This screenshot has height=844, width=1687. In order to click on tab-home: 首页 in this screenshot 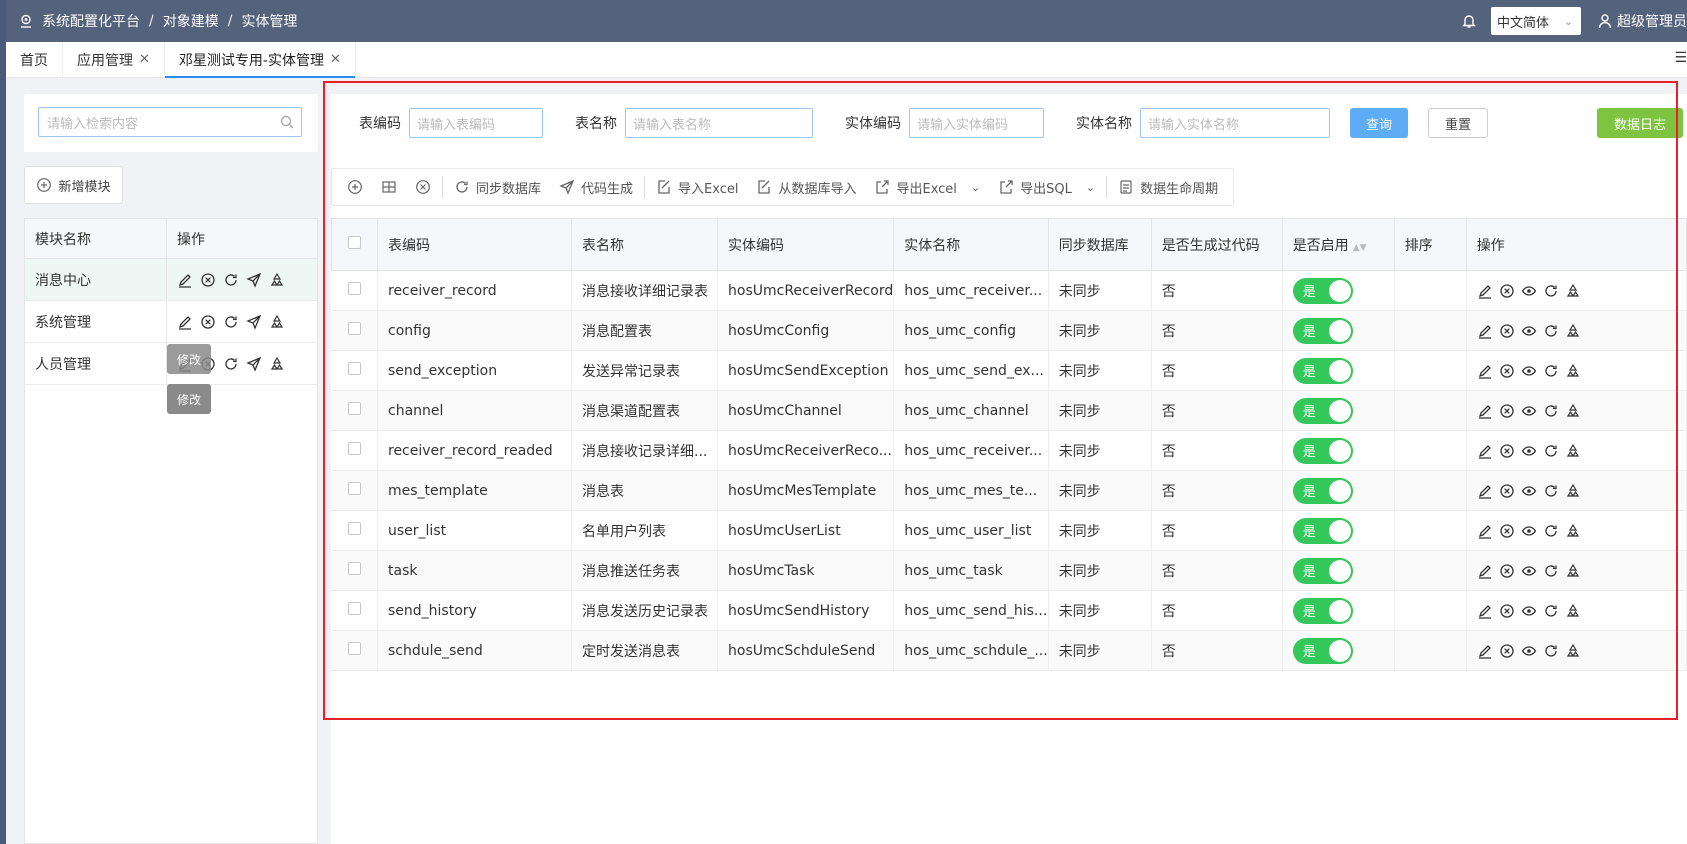, I will do `click(34, 59)`.